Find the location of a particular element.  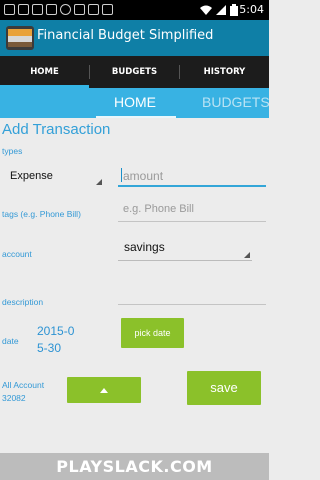

pager-tab-home: HOME is located at coordinates (135, 102).